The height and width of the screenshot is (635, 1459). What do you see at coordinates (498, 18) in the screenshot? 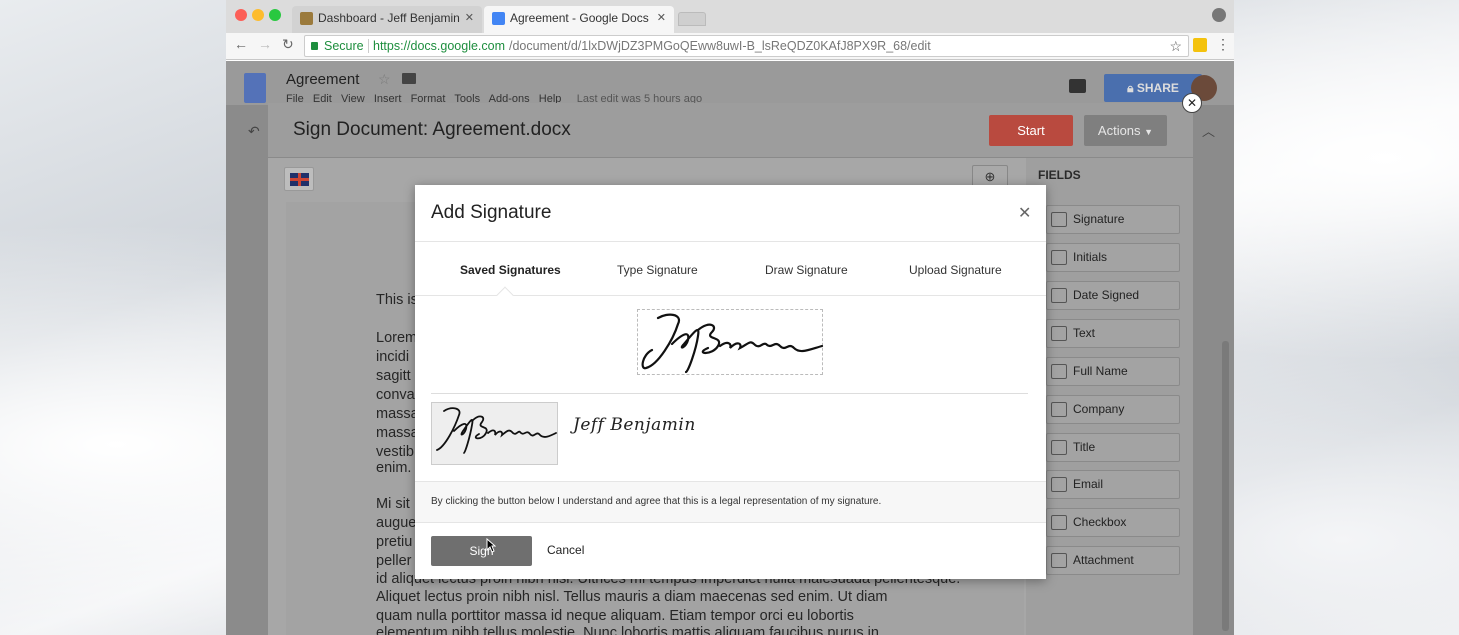
I see `google-docs-favicon-icon` at bounding box center [498, 18].